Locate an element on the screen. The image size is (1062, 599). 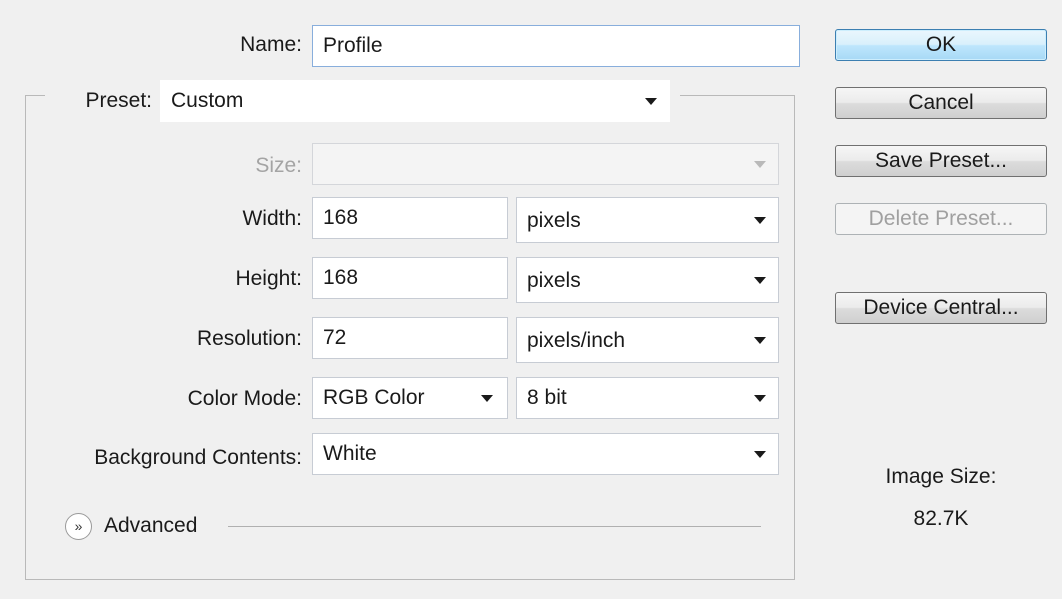
image-size-label: Image Size: is located at coordinates (941, 476).